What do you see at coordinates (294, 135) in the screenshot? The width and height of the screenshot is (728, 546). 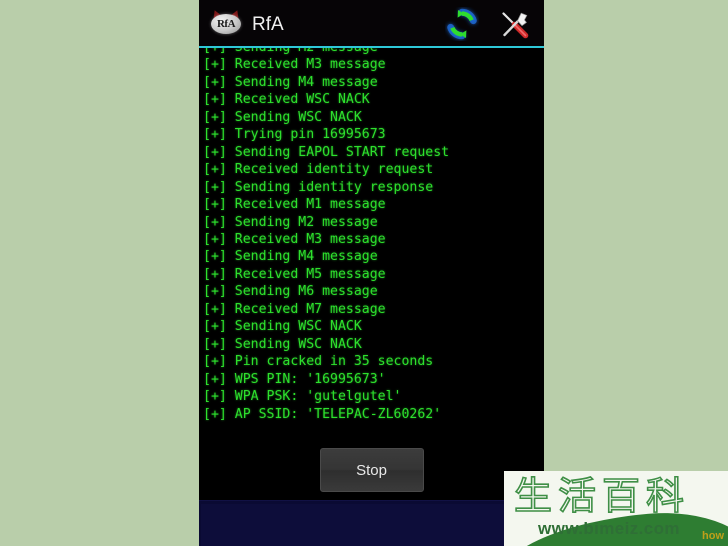 I see `log-line: [+] Trying pin 16995673` at bounding box center [294, 135].